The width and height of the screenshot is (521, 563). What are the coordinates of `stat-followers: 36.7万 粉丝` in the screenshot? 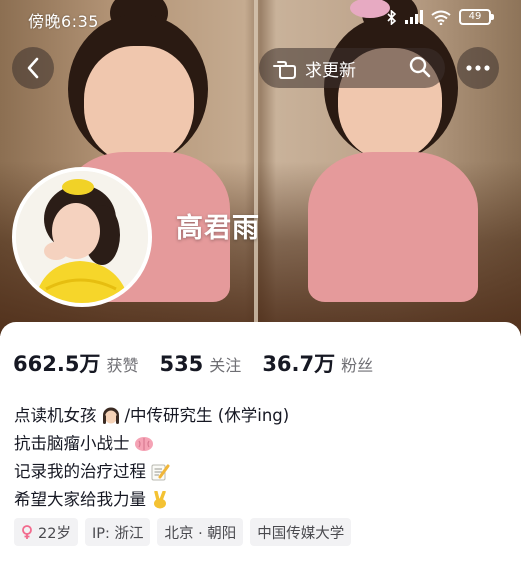 It's located at (317, 363).